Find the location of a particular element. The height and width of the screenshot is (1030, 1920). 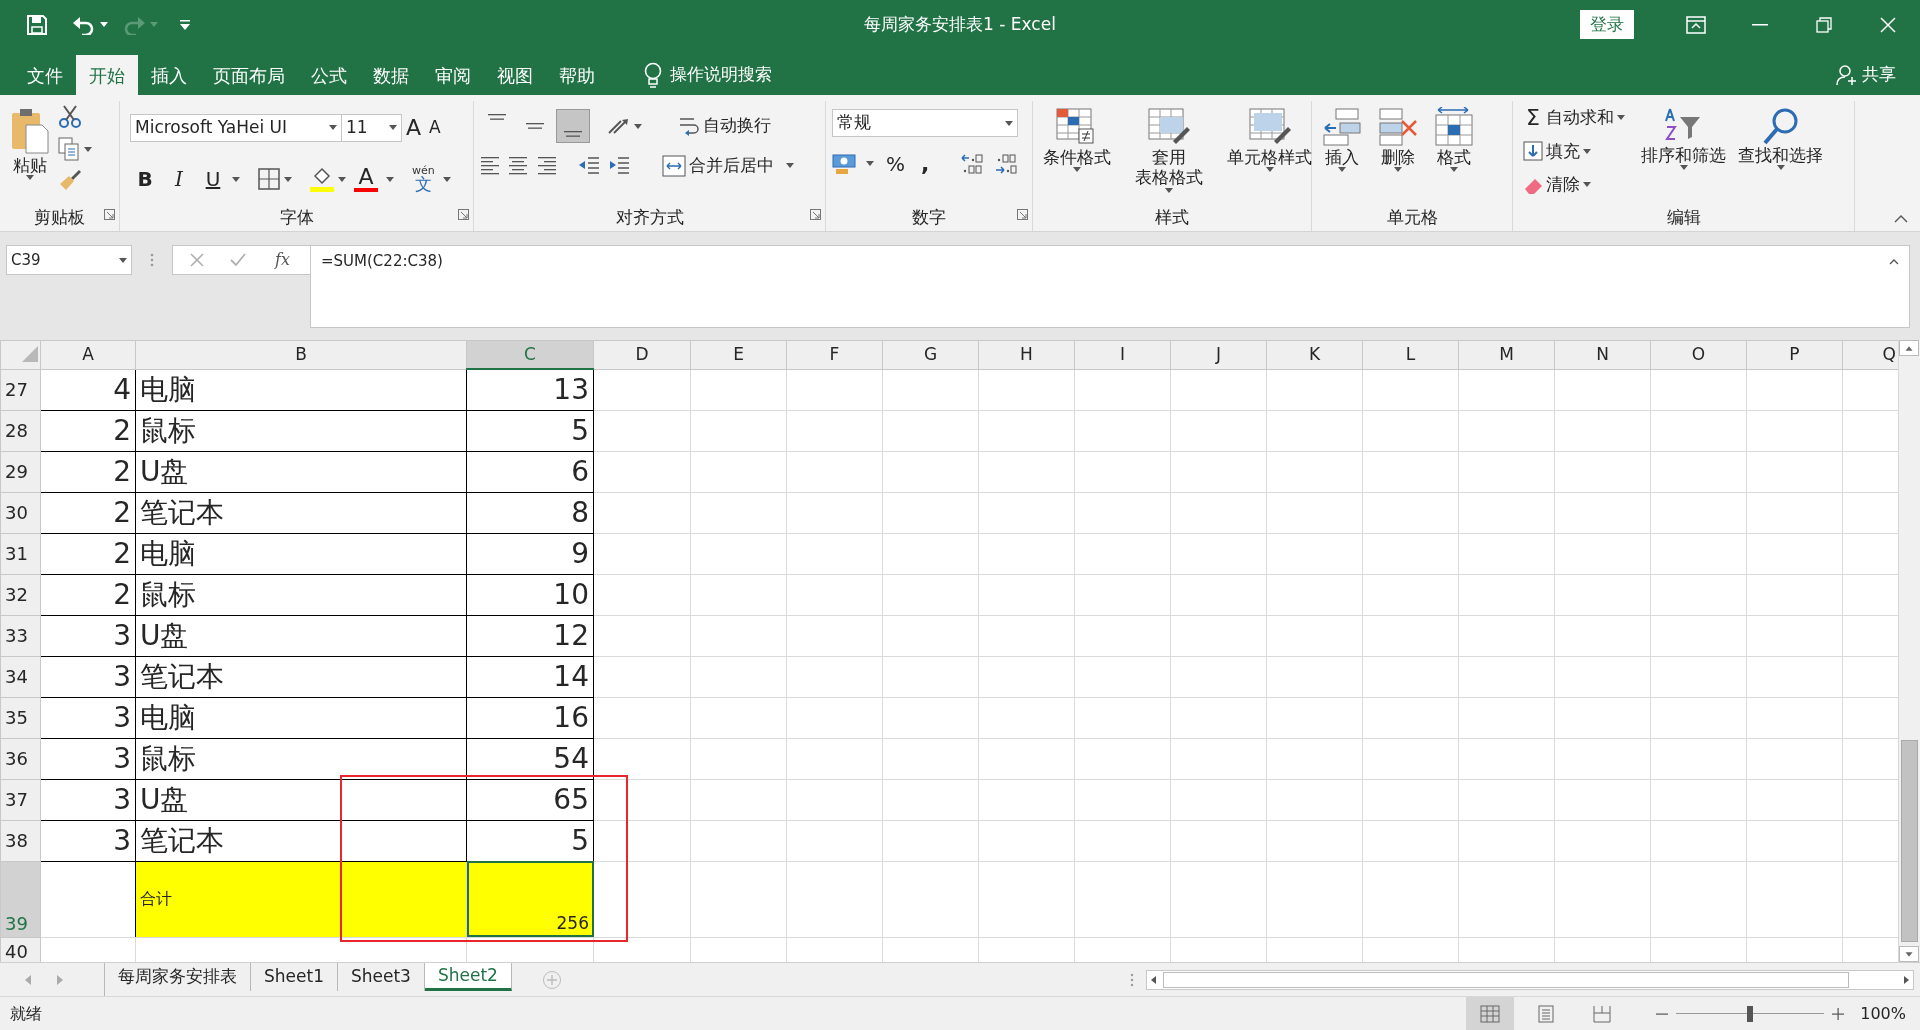

grow-font-button: A is located at coordinates (414, 127).